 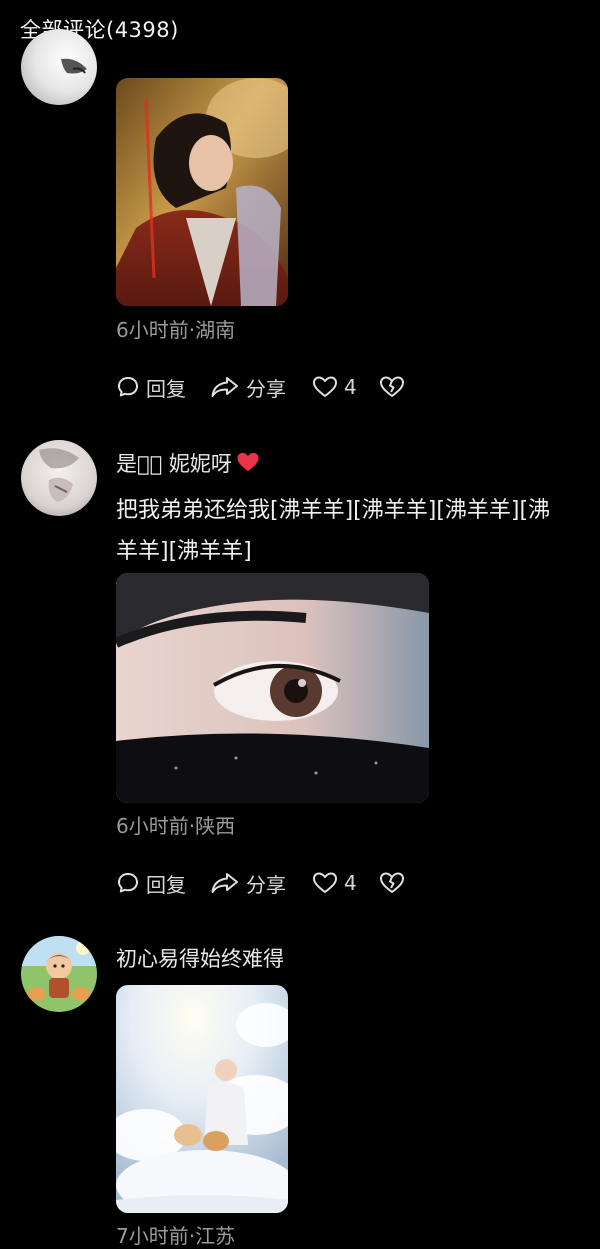 What do you see at coordinates (176, 330) in the screenshot?
I see `comment-meta: 6小时前·湖南` at bounding box center [176, 330].